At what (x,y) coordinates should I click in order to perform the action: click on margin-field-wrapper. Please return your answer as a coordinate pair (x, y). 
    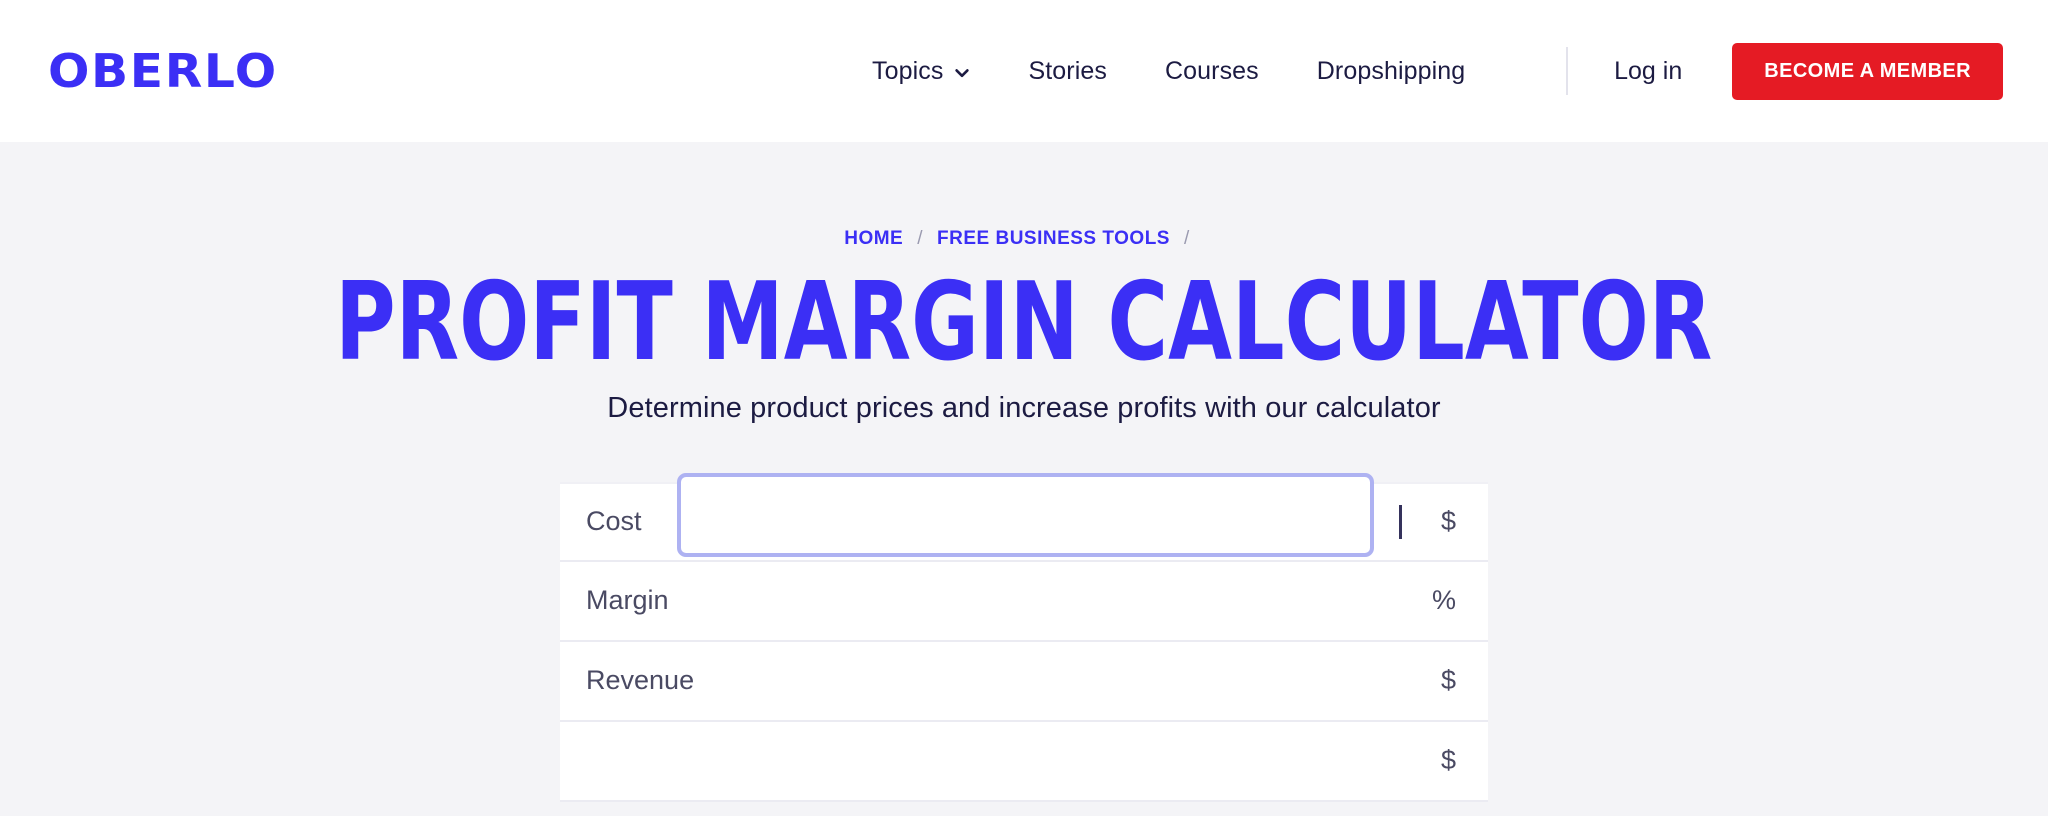
    Looking at the image, I should click on (1052, 600).